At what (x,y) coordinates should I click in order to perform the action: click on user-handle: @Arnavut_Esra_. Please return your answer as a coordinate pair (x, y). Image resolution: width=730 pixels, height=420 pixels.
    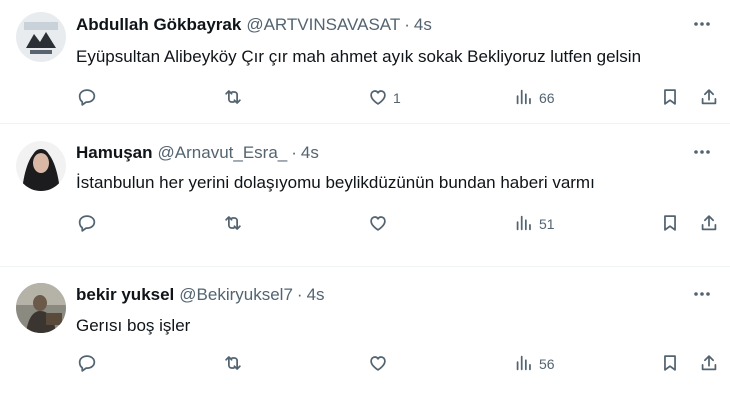
    Looking at the image, I should click on (223, 153).